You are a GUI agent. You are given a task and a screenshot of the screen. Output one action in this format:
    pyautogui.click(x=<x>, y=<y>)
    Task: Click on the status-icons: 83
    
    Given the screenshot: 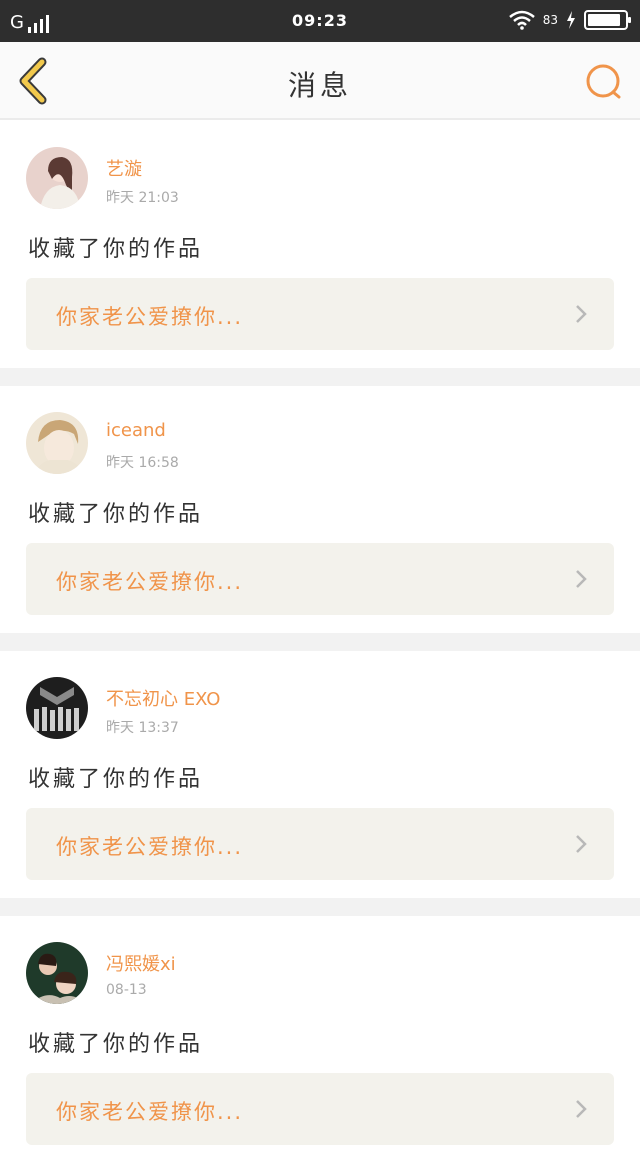 What is the action you would take?
    pyautogui.click(x=569, y=20)
    